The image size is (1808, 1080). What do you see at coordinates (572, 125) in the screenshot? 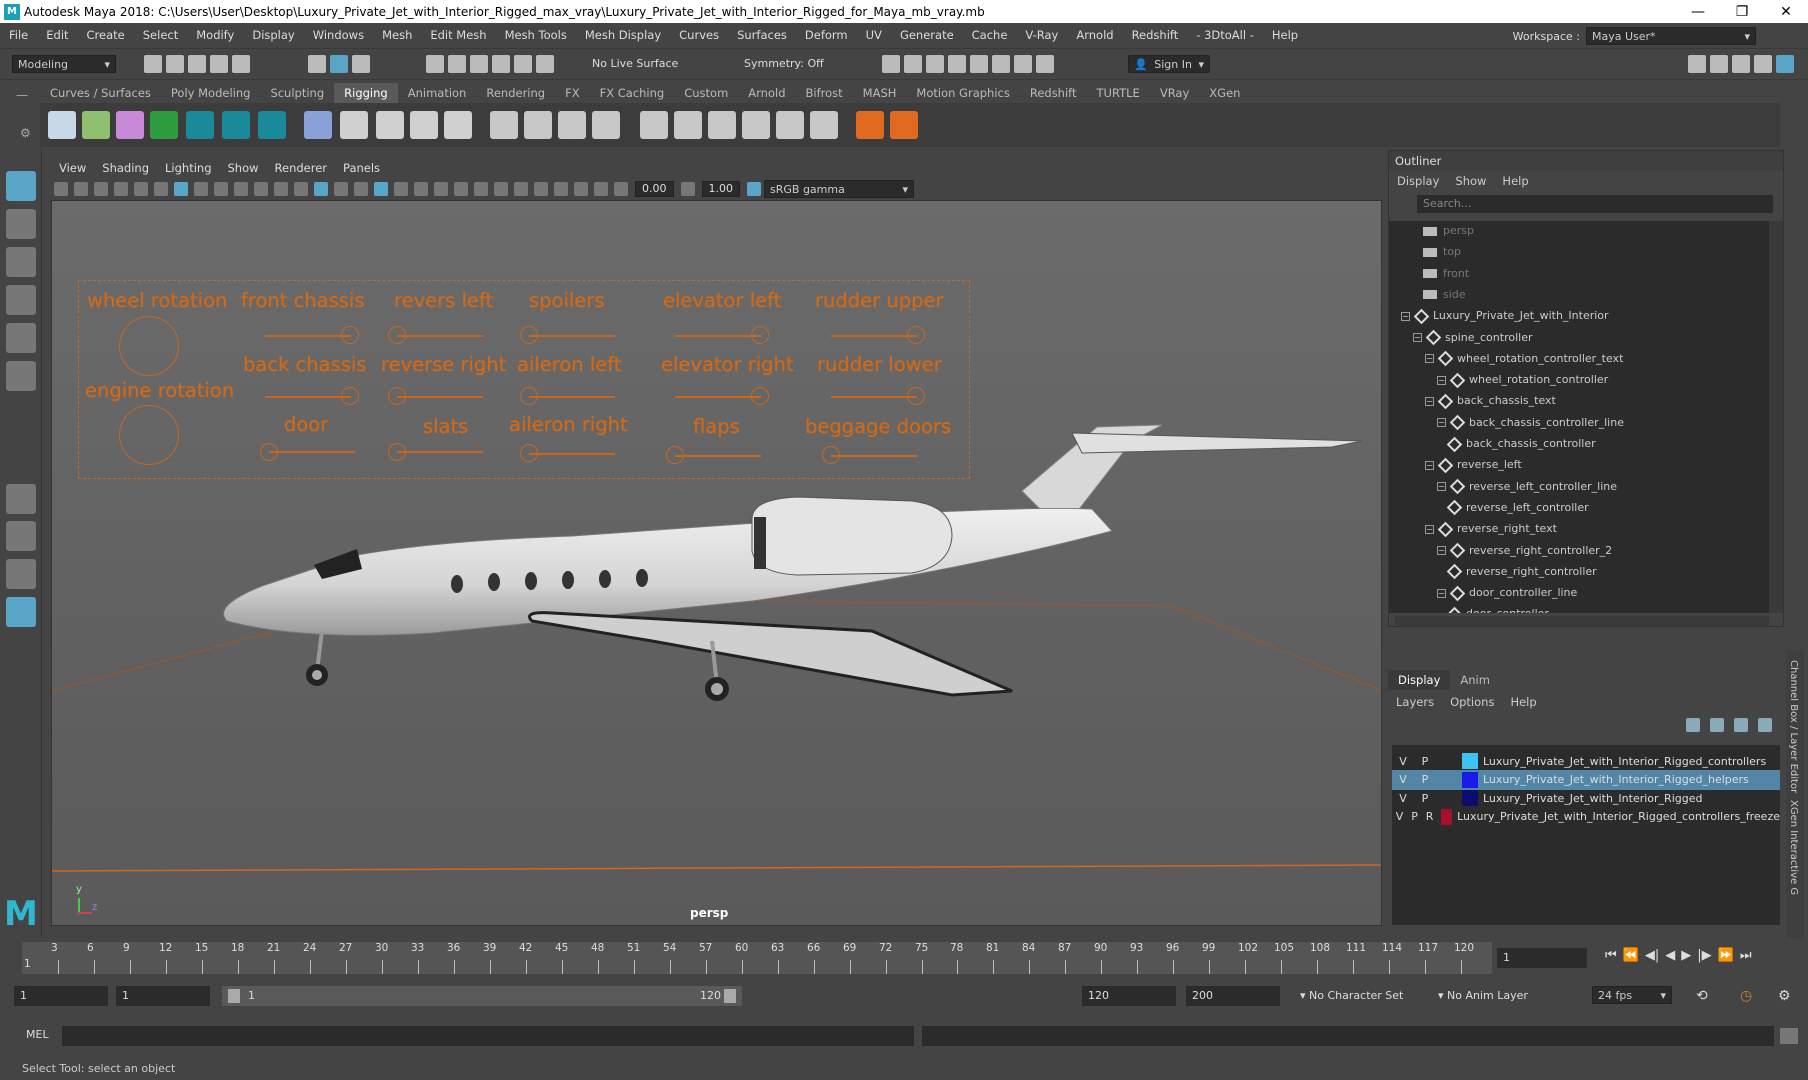
I see `constraint-scale-icon` at bounding box center [572, 125].